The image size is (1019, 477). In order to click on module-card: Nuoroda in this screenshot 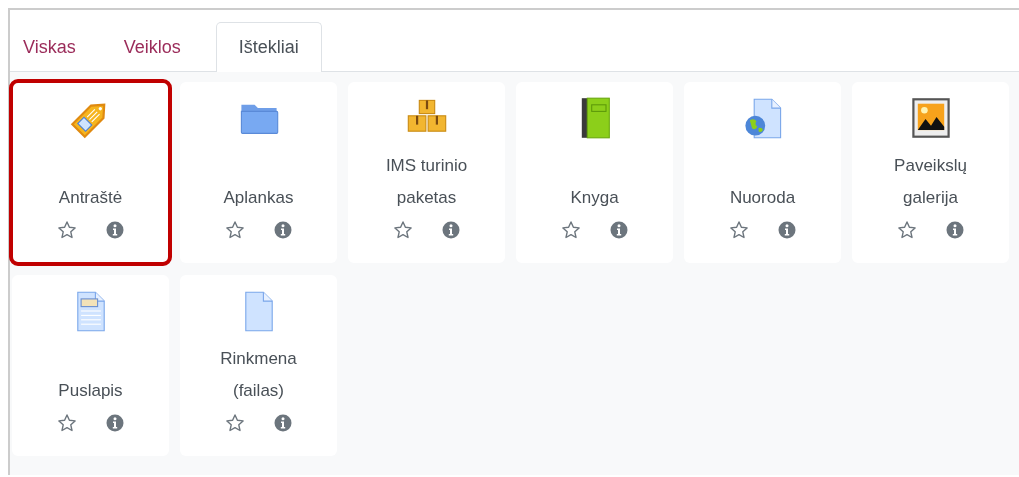, I will do `click(762, 172)`.